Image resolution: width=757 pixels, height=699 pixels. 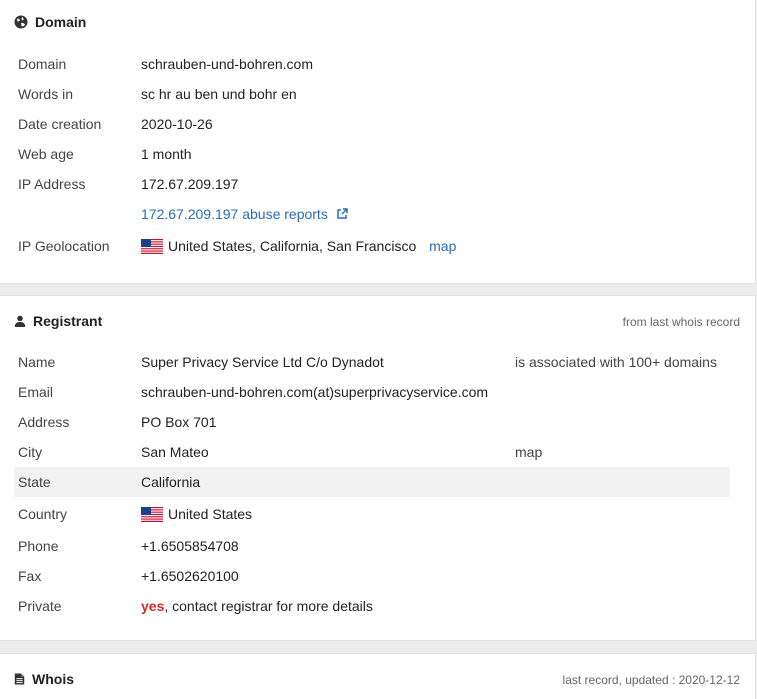 What do you see at coordinates (374, 422) in the screenshot?
I see `row-address: Address PO Box 701` at bounding box center [374, 422].